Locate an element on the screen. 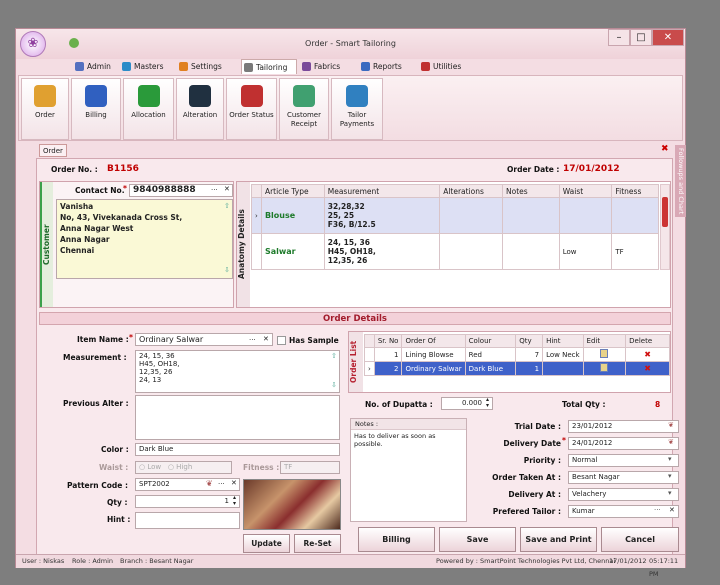 Image resolution: width=720 pixels, height=585 pixels. measurement-line: 12,35, 26 is located at coordinates (347, 260).